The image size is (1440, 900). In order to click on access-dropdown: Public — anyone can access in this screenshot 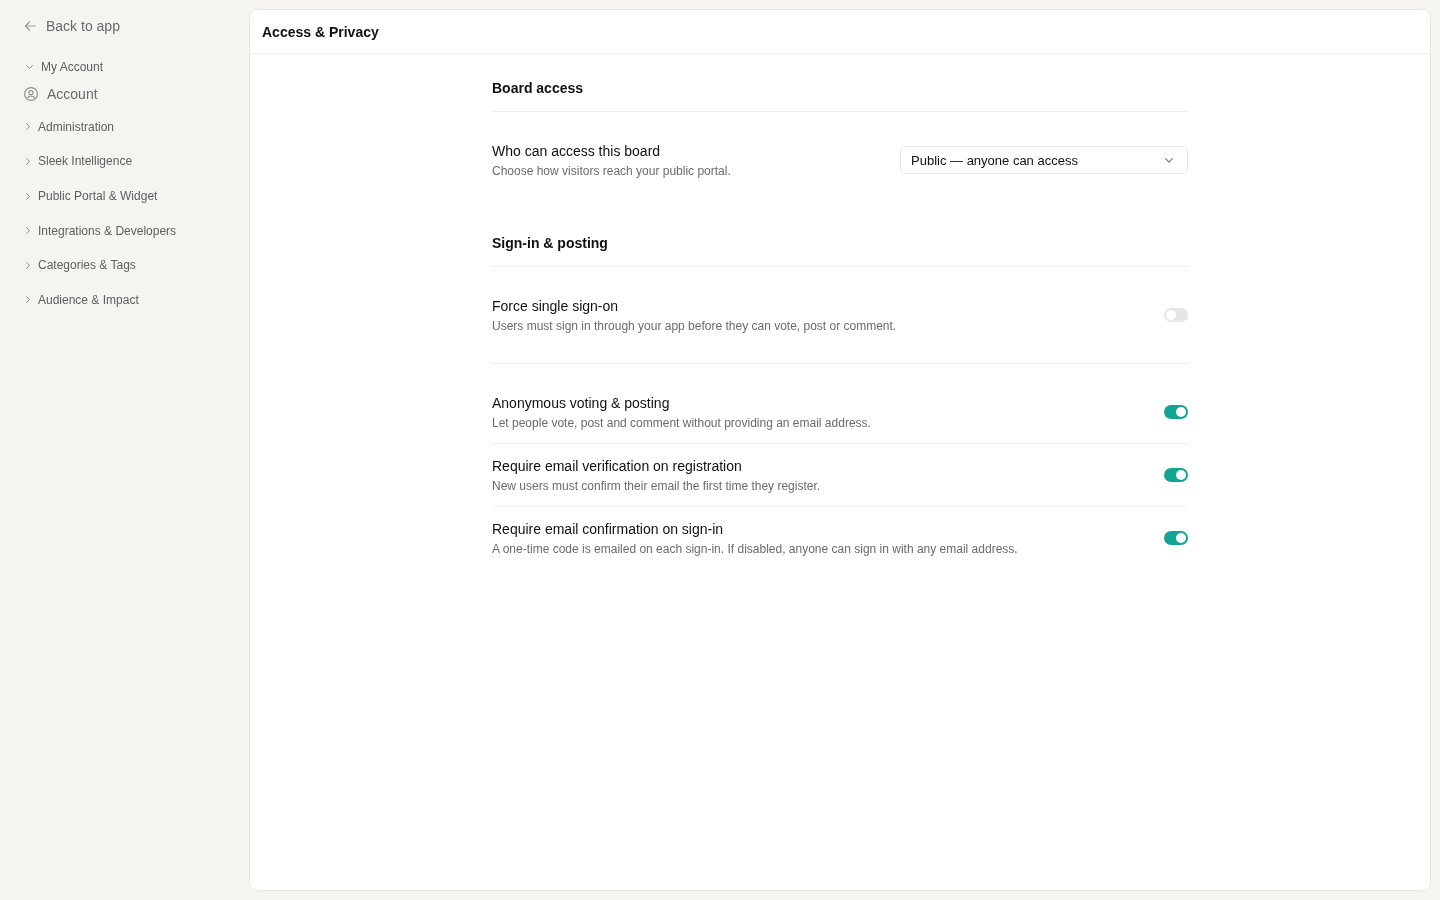, I will do `click(1044, 160)`.